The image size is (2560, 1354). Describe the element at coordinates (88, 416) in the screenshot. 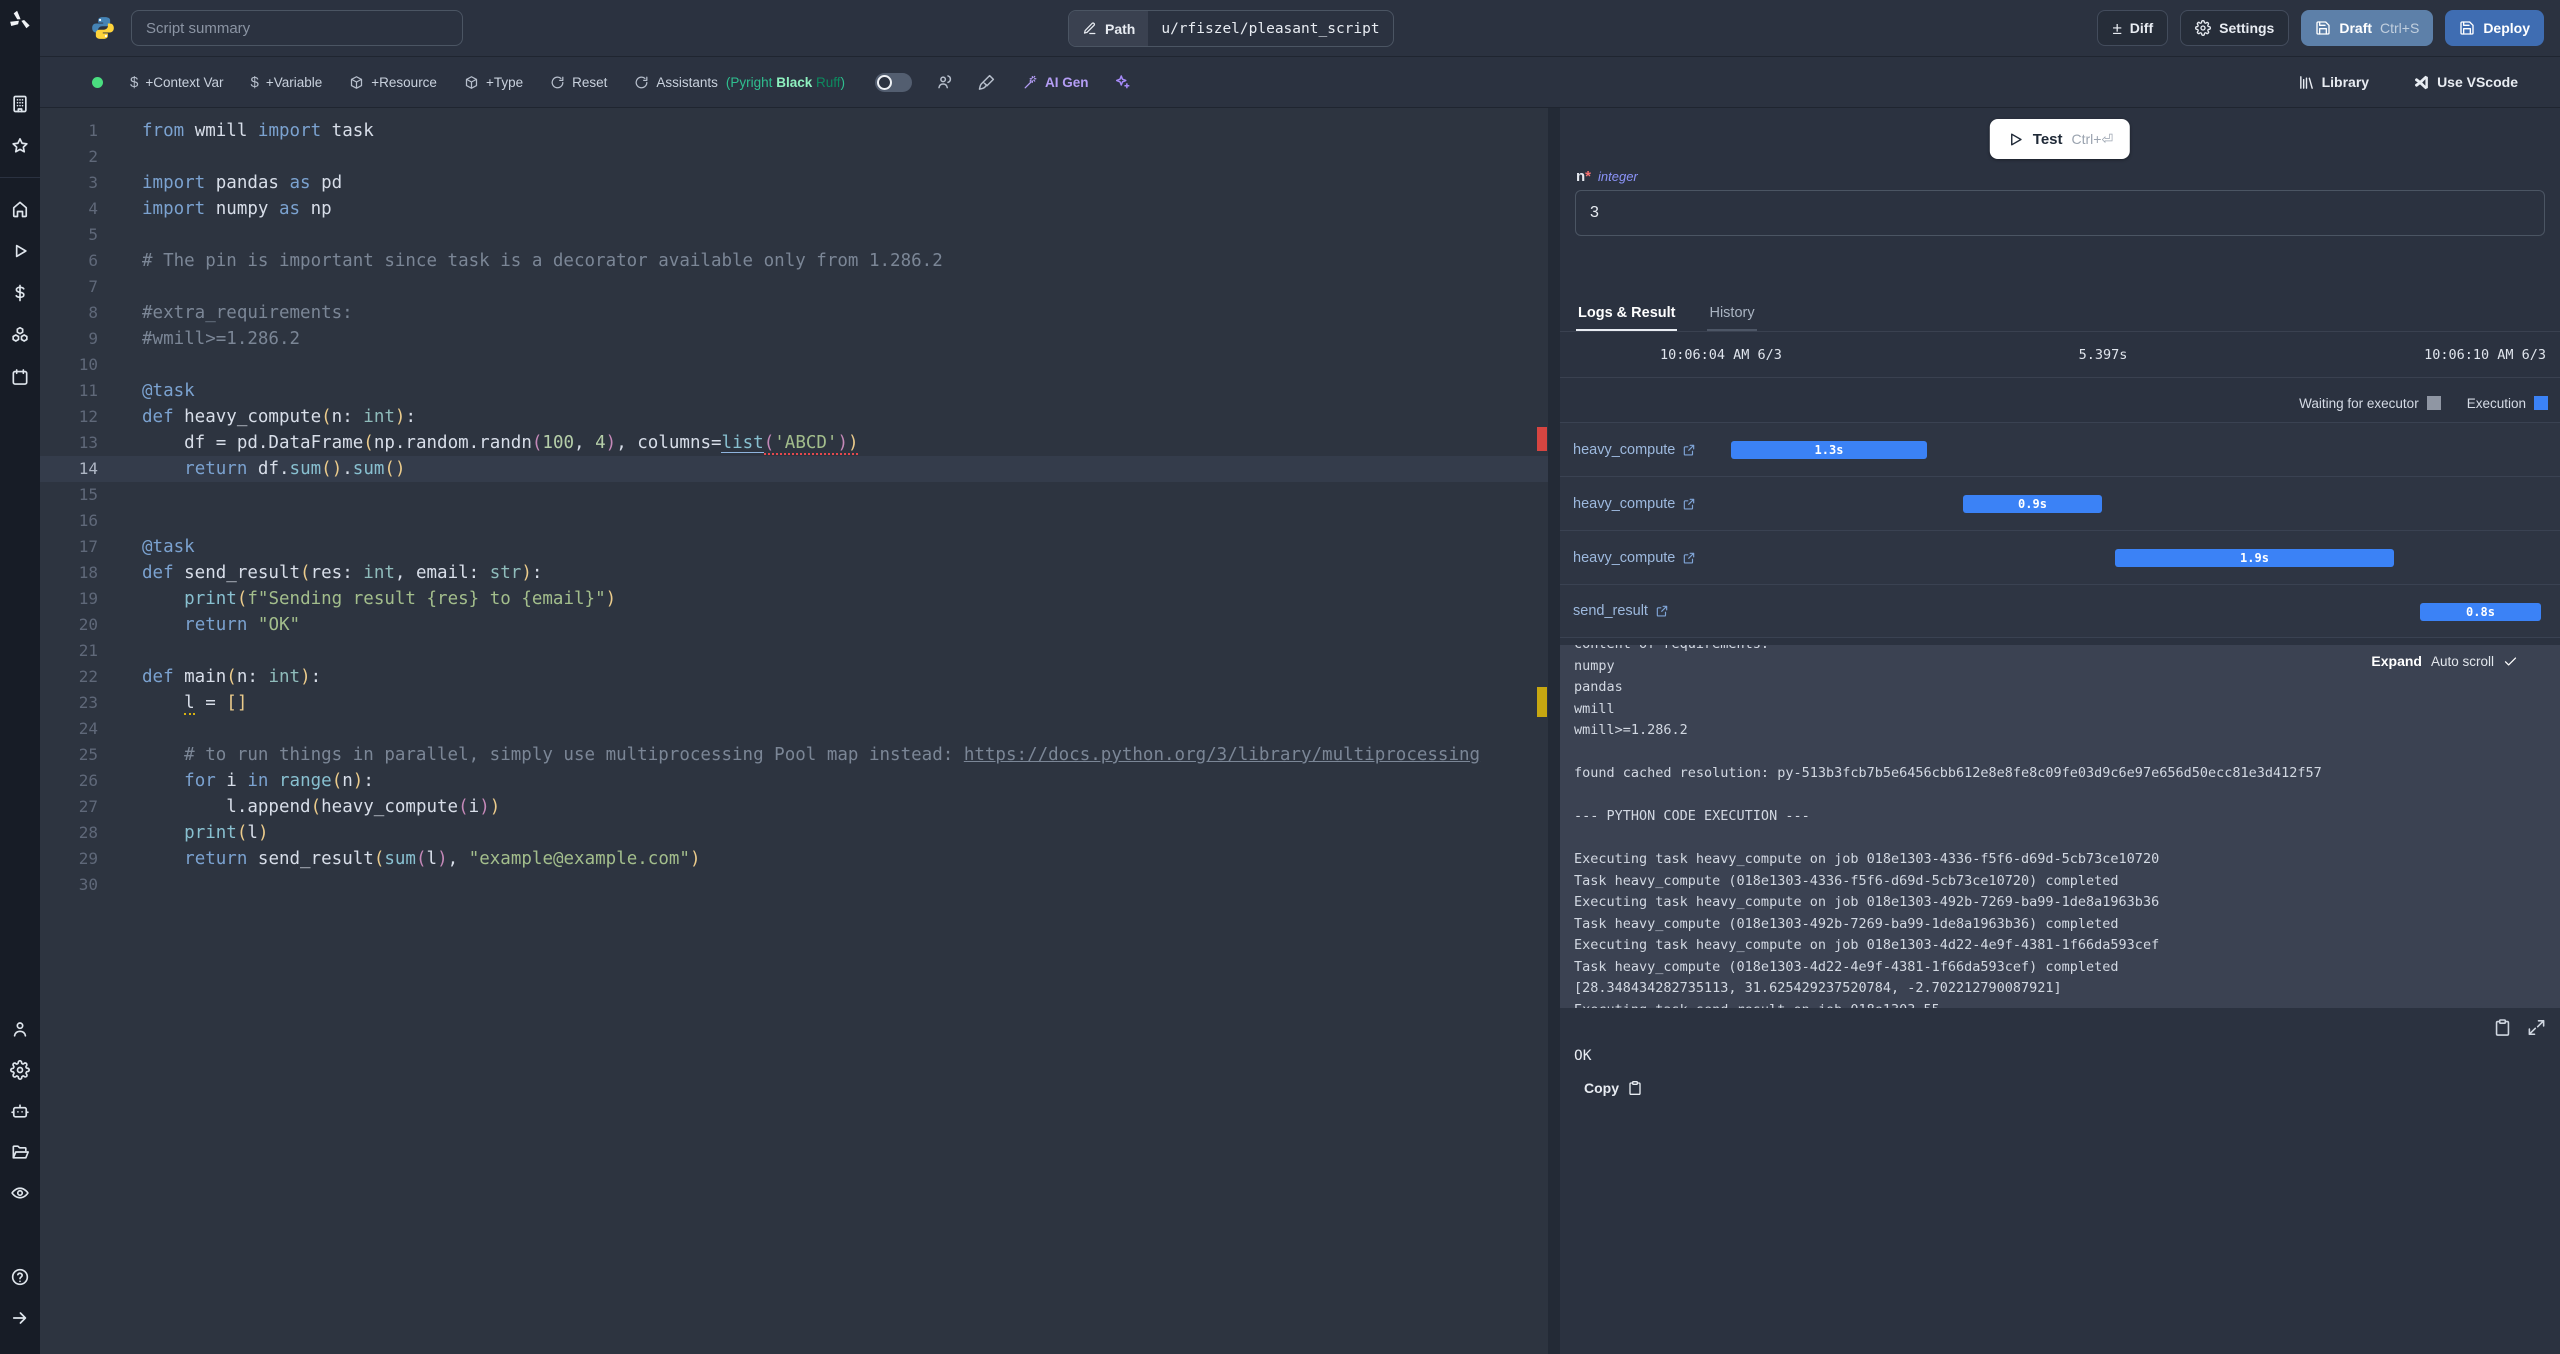

I see `line-number: 12` at that location.